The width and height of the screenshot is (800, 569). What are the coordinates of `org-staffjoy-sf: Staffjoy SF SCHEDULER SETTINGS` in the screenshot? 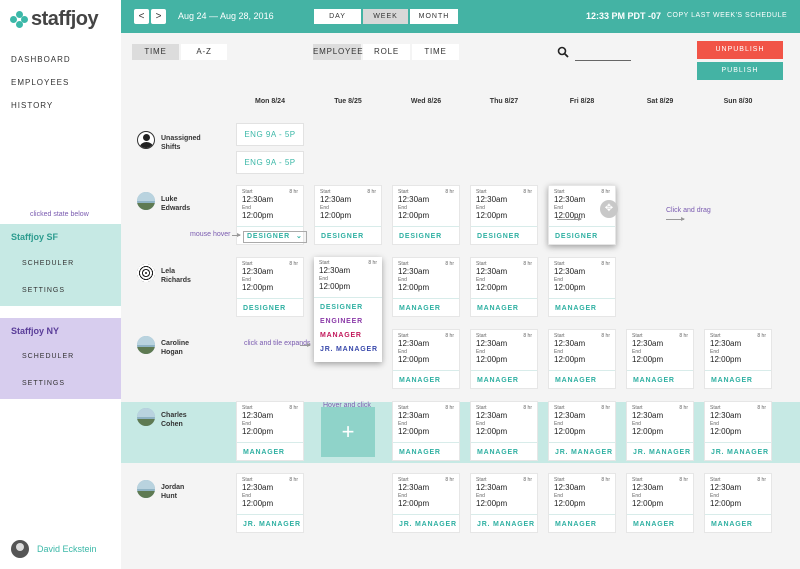 It's located at (60, 265).